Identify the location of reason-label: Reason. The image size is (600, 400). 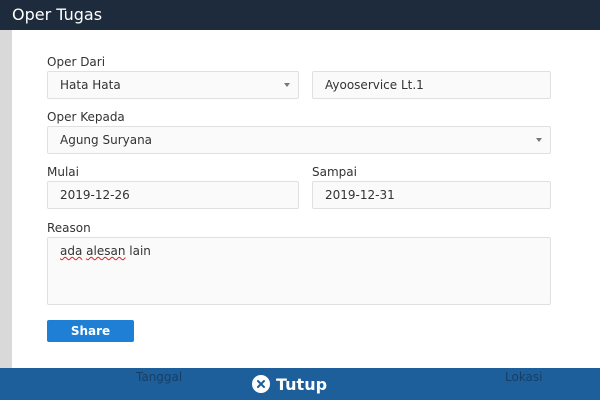
(69, 228).